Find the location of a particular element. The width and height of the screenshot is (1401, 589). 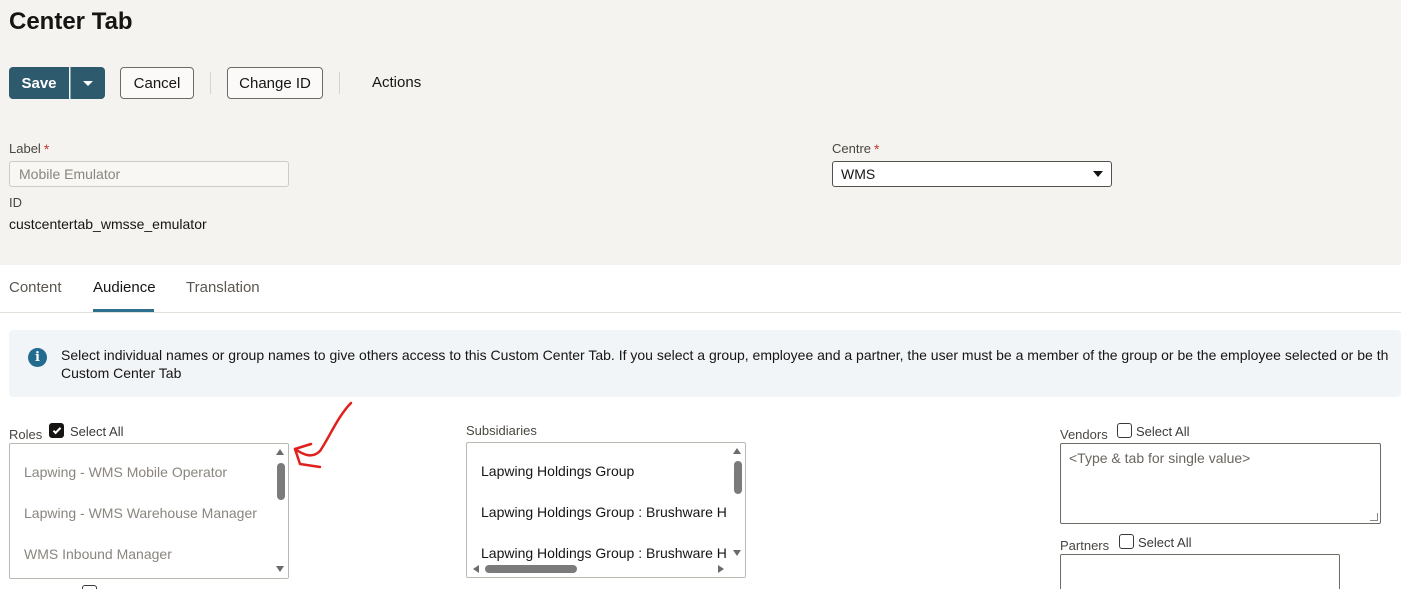

roles-label: Roles is located at coordinates (26, 434).